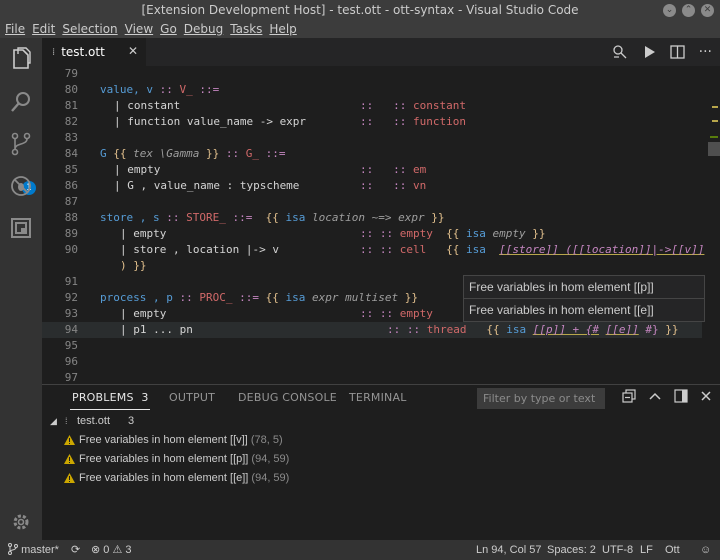 The image size is (720, 560). Describe the element at coordinates (66, 421) in the screenshot. I see `file-type-icon: ⁞` at that location.